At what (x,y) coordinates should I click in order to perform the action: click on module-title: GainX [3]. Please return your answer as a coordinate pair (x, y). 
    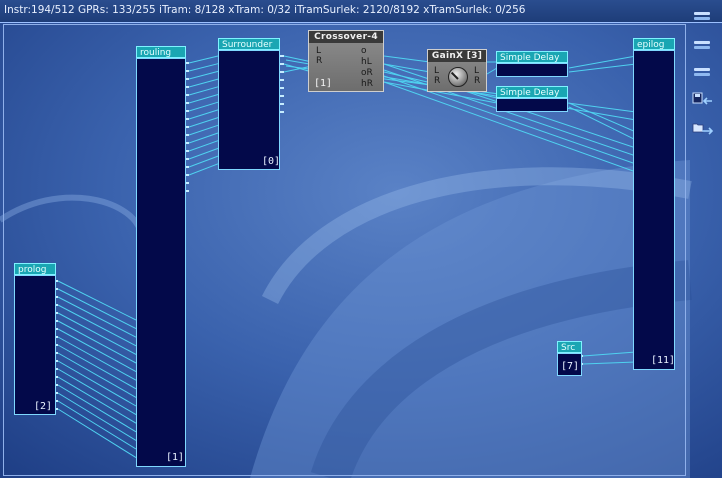
    Looking at the image, I should click on (457, 56).